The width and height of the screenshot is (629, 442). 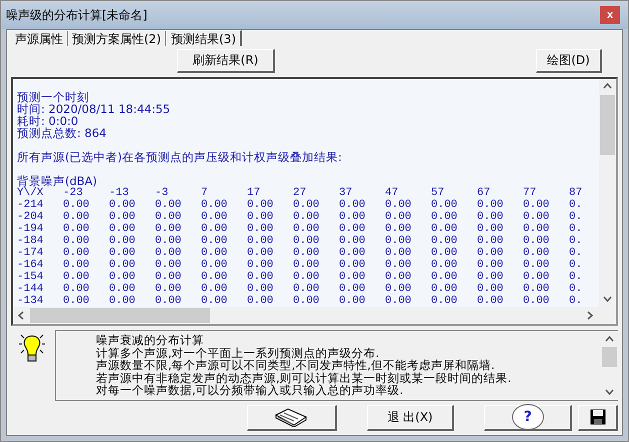 What do you see at coordinates (205, 192) in the screenshot?
I see `column-header: 7` at bounding box center [205, 192].